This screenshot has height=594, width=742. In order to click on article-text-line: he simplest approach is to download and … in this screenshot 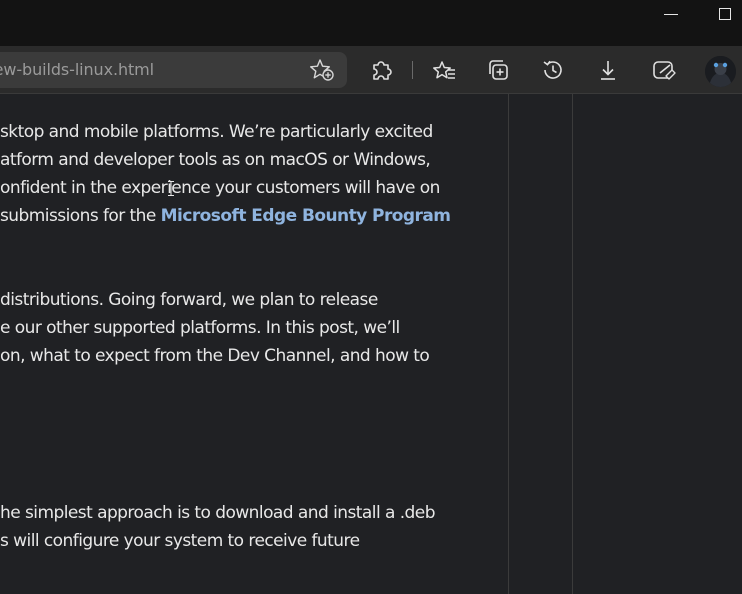, I will do `click(217, 513)`.